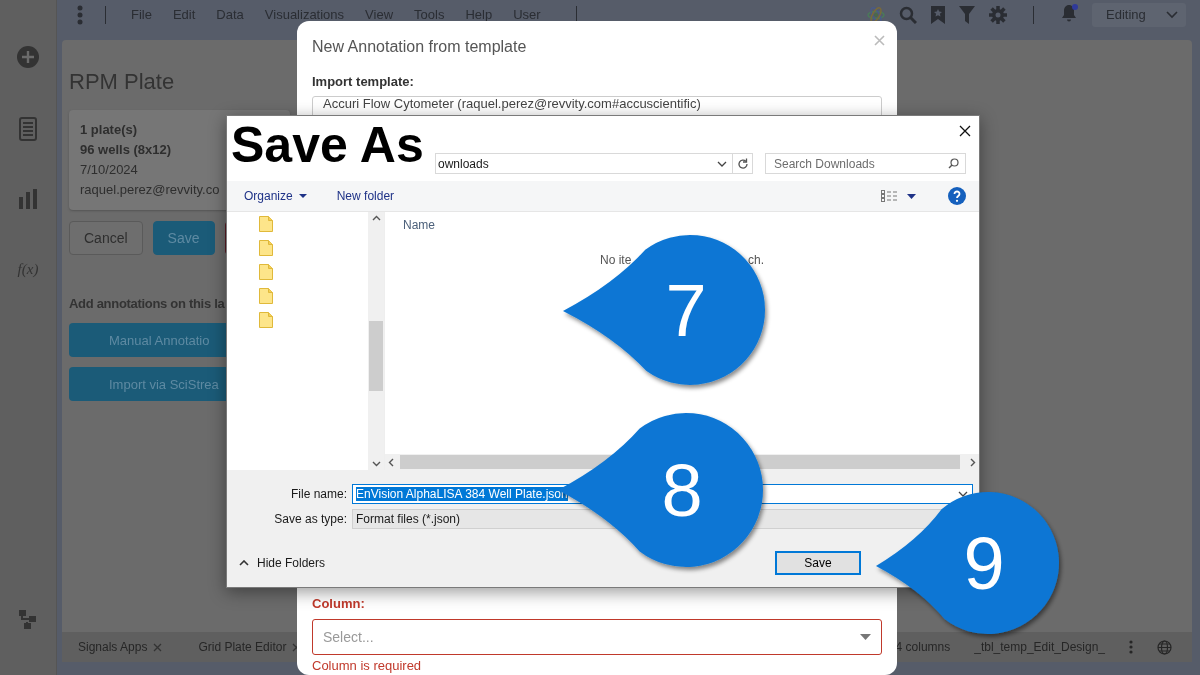  What do you see at coordinates (756, 260) in the screenshot?
I see `empty-message: ch.` at bounding box center [756, 260].